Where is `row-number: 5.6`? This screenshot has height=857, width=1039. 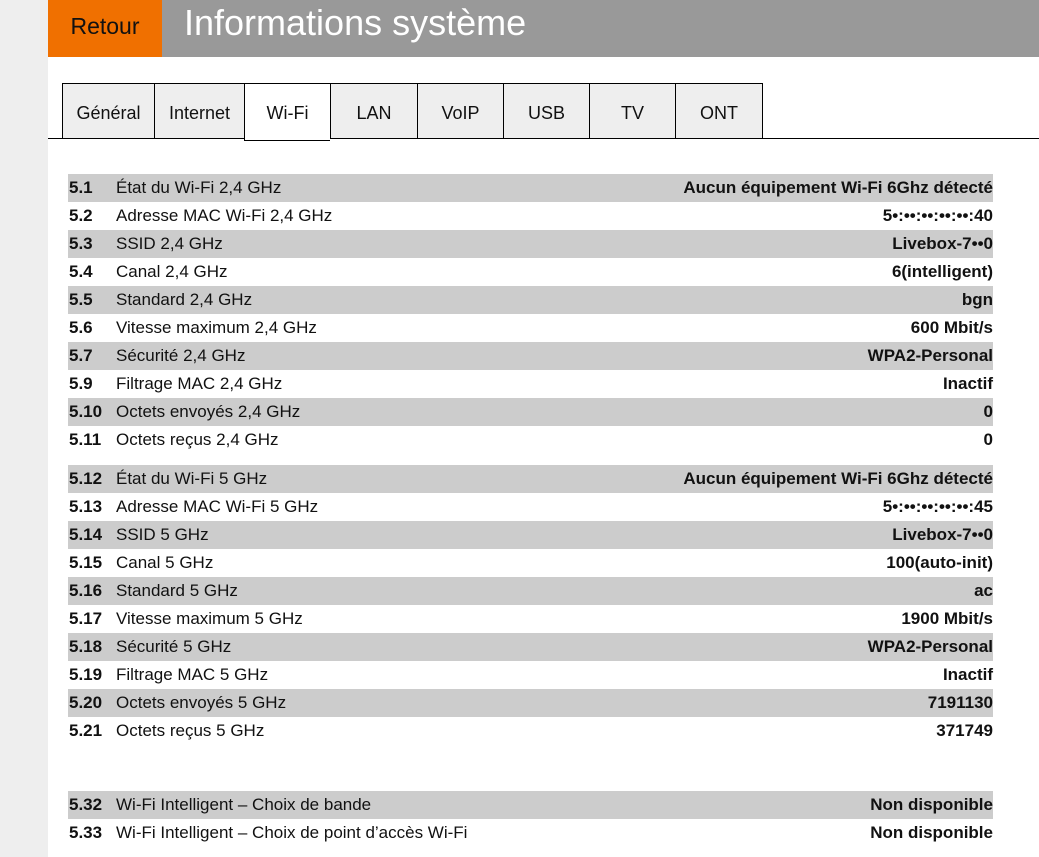 row-number: 5.6 is located at coordinates (81, 327).